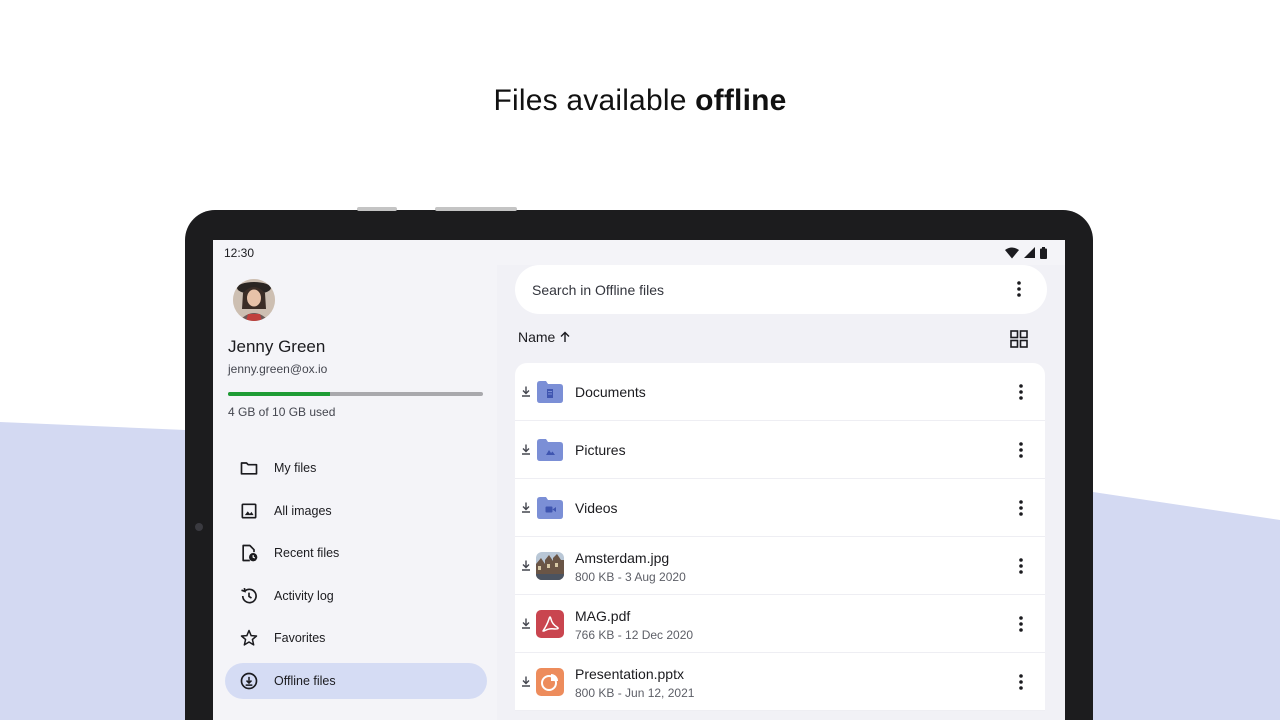 The width and height of the screenshot is (1280, 720). Describe the element at coordinates (603, 616) in the screenshot. I see `file-name: MAG.pdf` at that location.